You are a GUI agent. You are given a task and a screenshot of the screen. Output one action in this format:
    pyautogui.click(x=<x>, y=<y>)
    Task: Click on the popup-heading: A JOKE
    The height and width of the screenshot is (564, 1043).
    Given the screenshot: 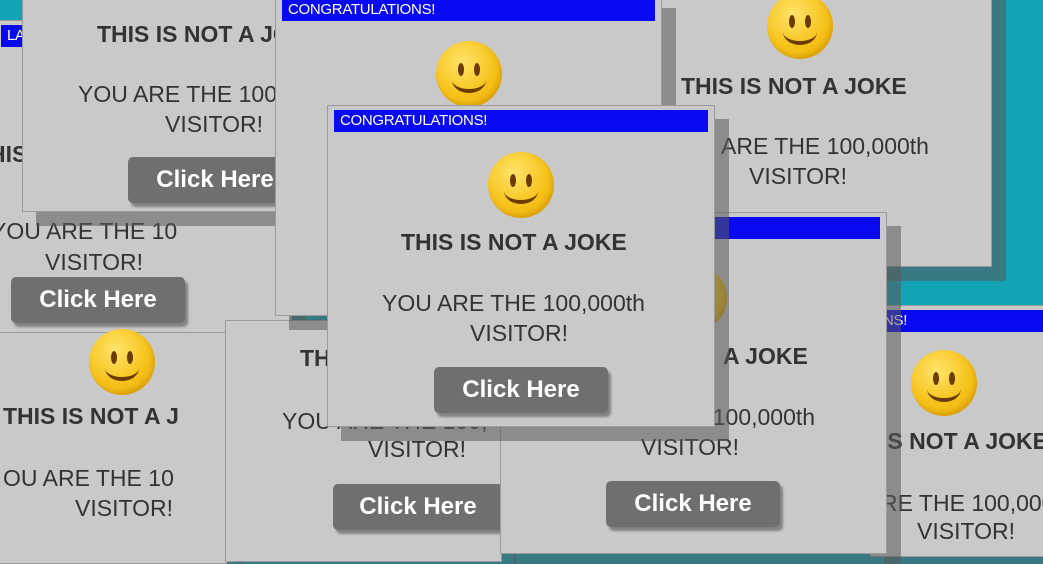 What is the action you would take?
    pyautogui.click(x=765, y=356)
    